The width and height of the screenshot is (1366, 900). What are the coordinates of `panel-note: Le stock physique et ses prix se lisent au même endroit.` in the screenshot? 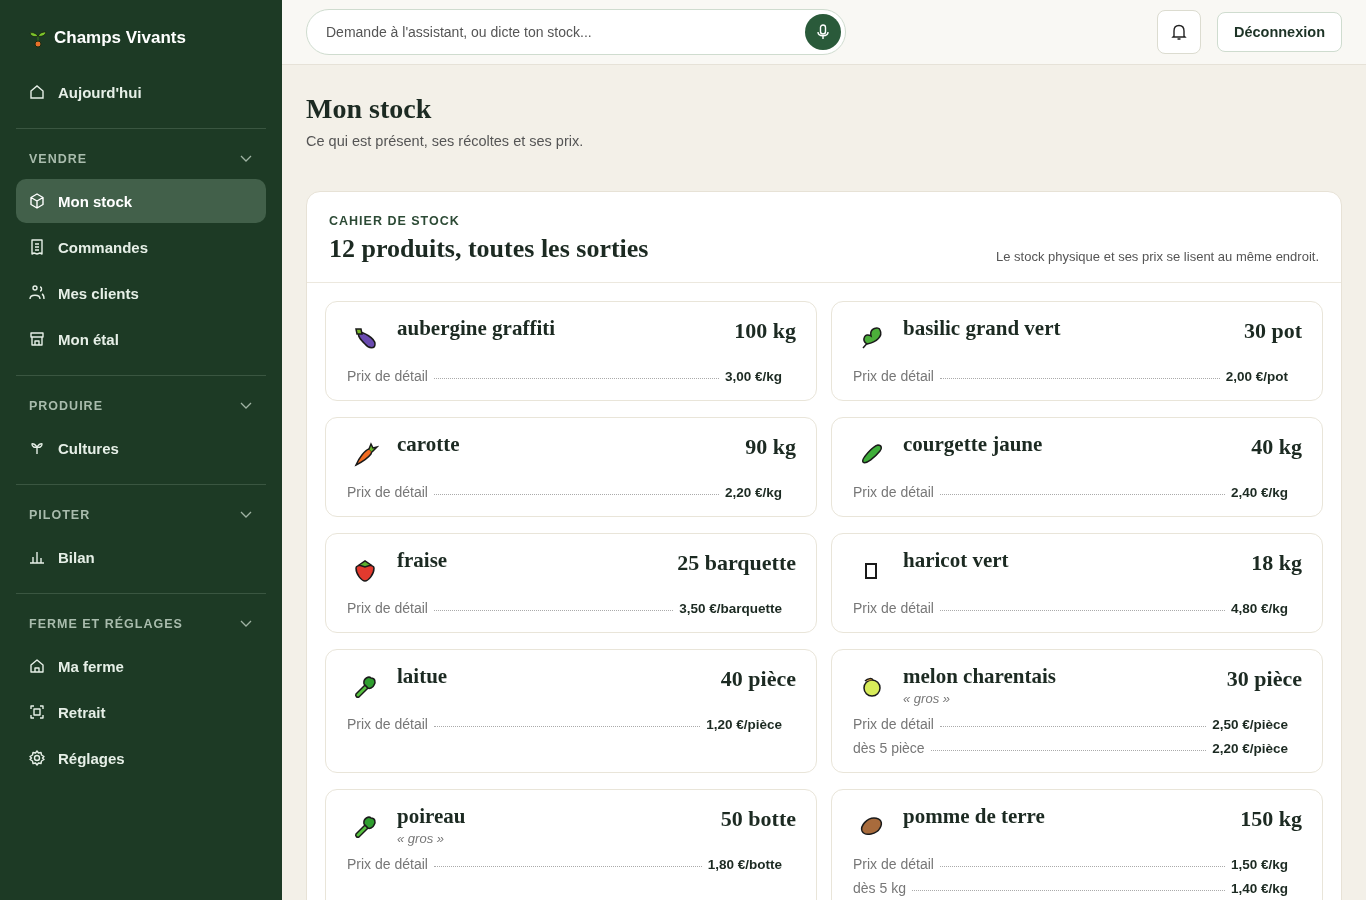 It's located at (1157, 256).